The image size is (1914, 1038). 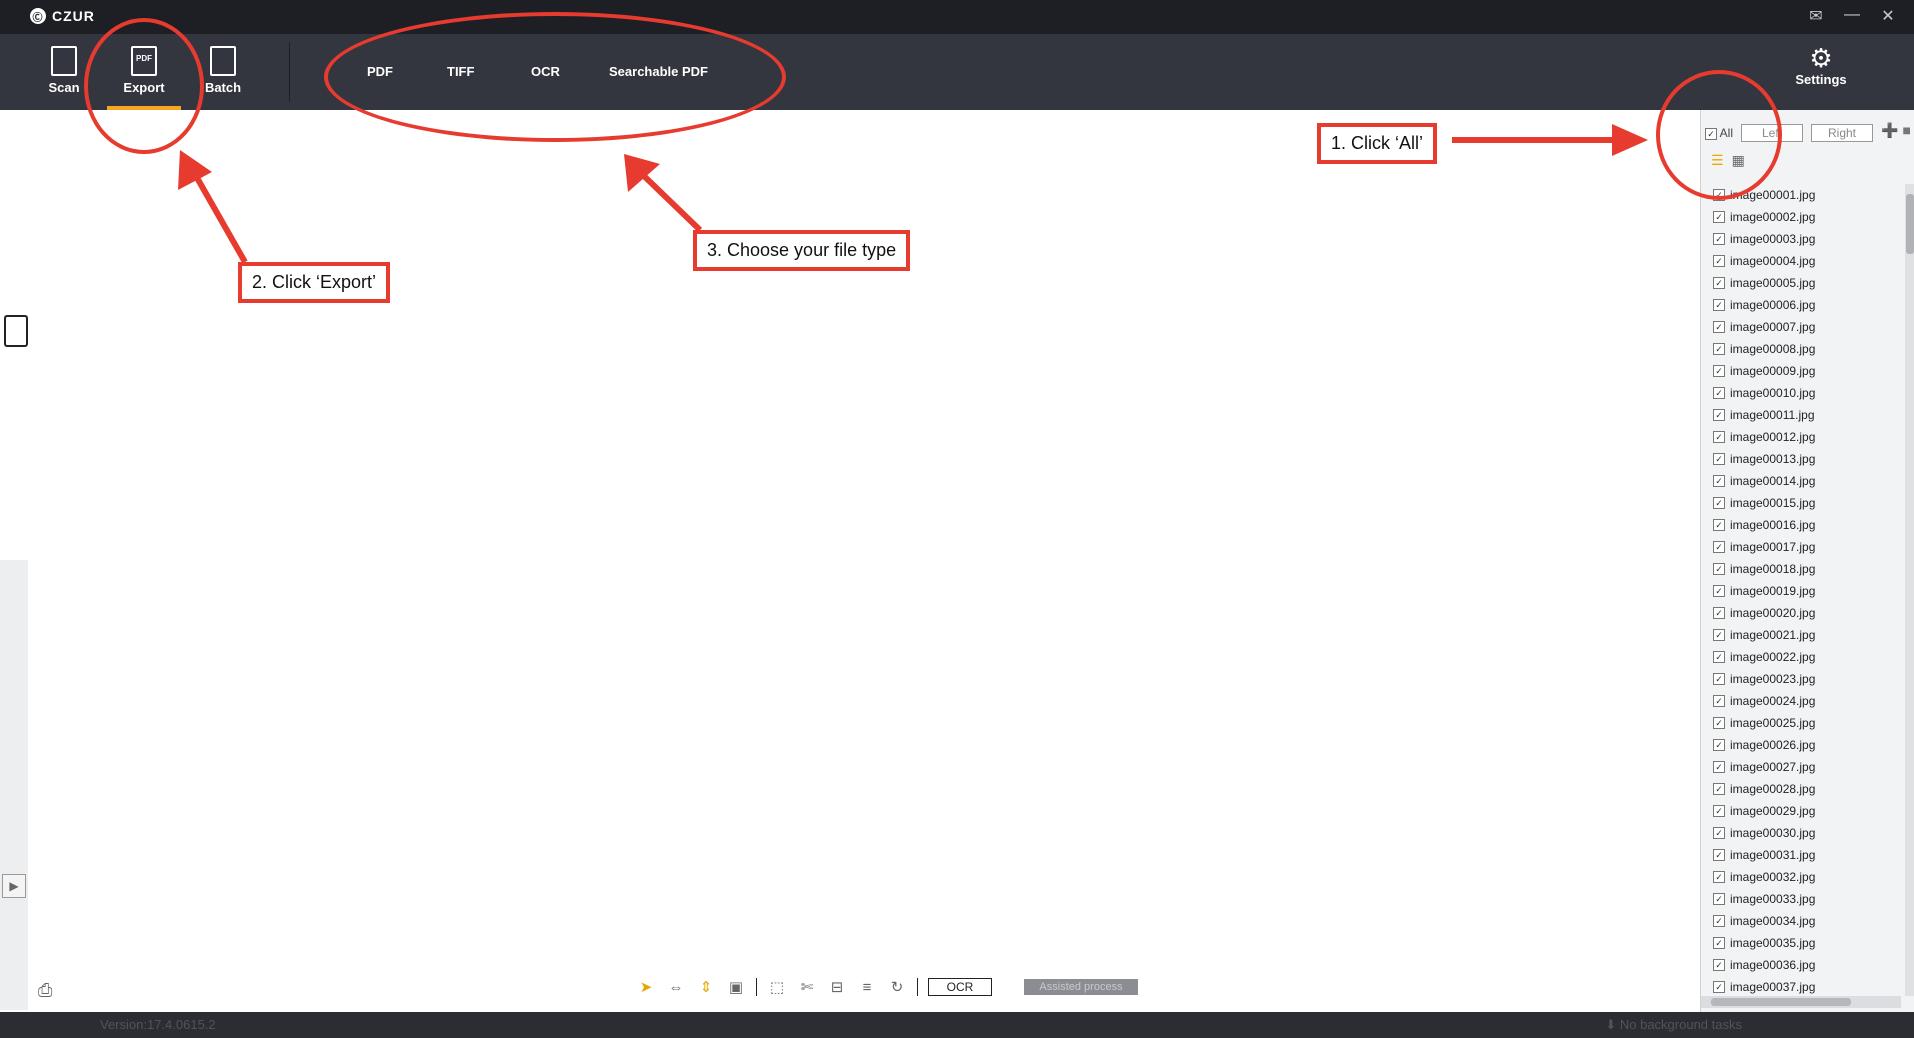 I want to click on play-icon: ▶, so click(x=14, y=886).